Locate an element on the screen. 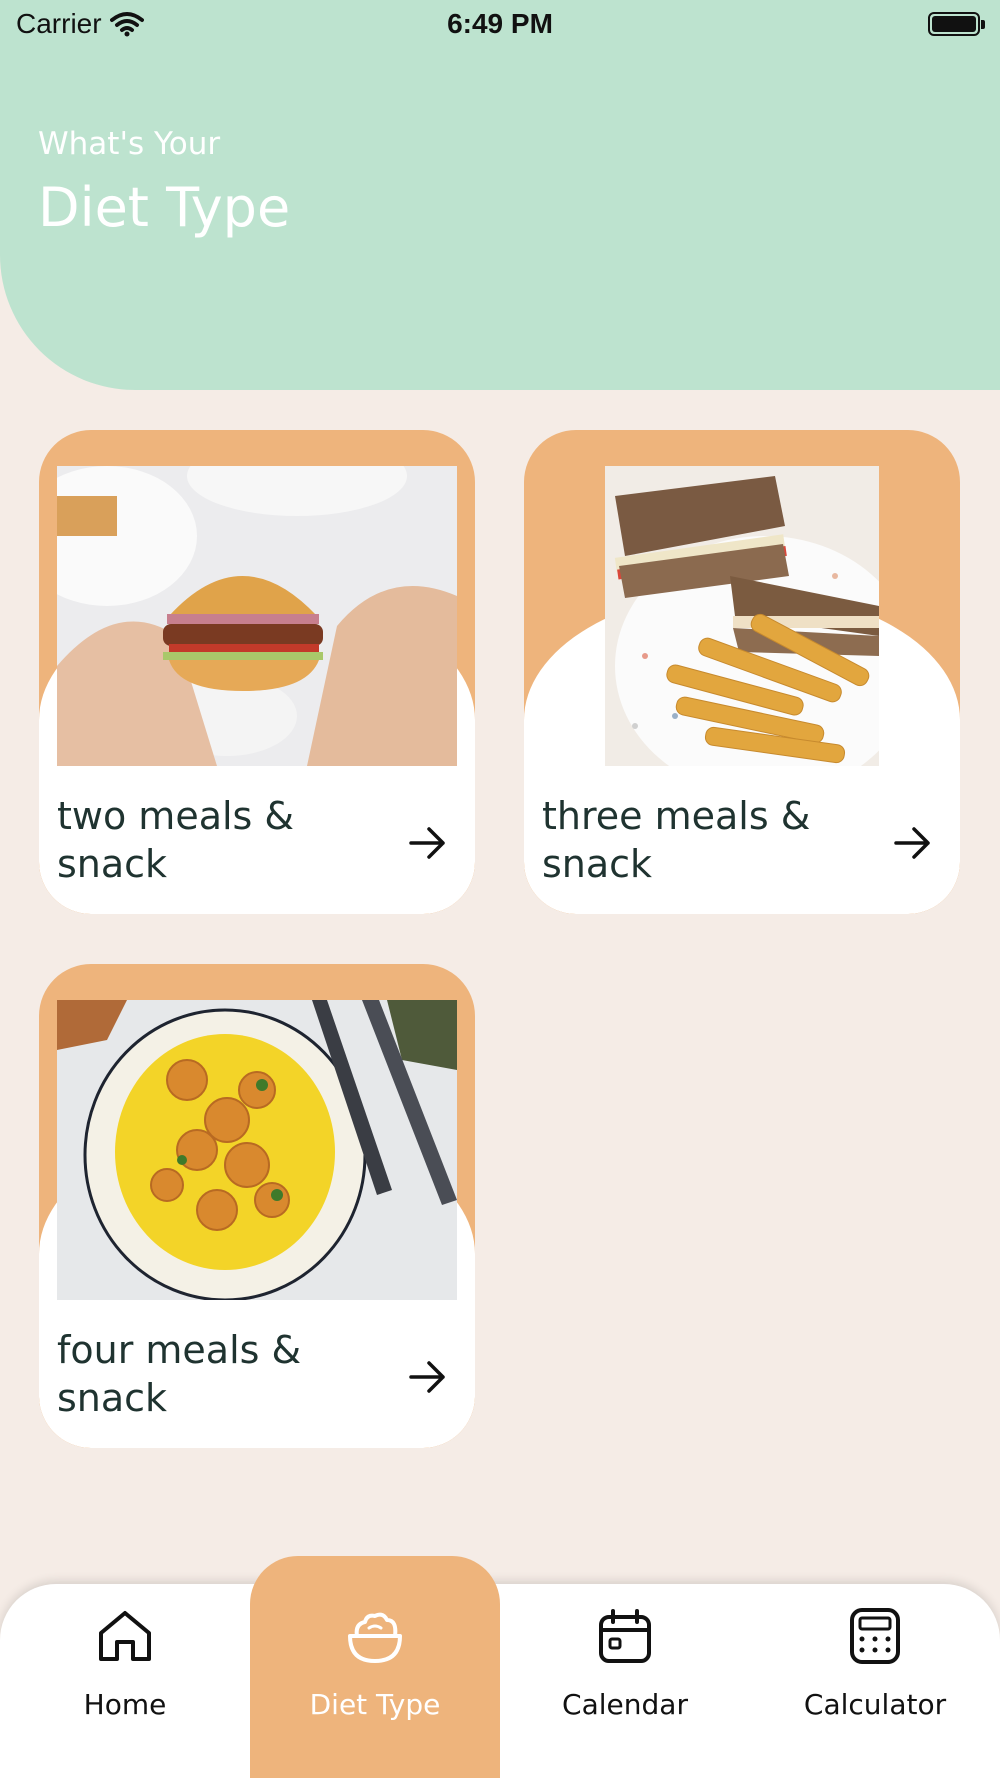 The height and width of the screenshot is (1778, 1000). sandwich-fries-photo is located at coordinates (742, 616).